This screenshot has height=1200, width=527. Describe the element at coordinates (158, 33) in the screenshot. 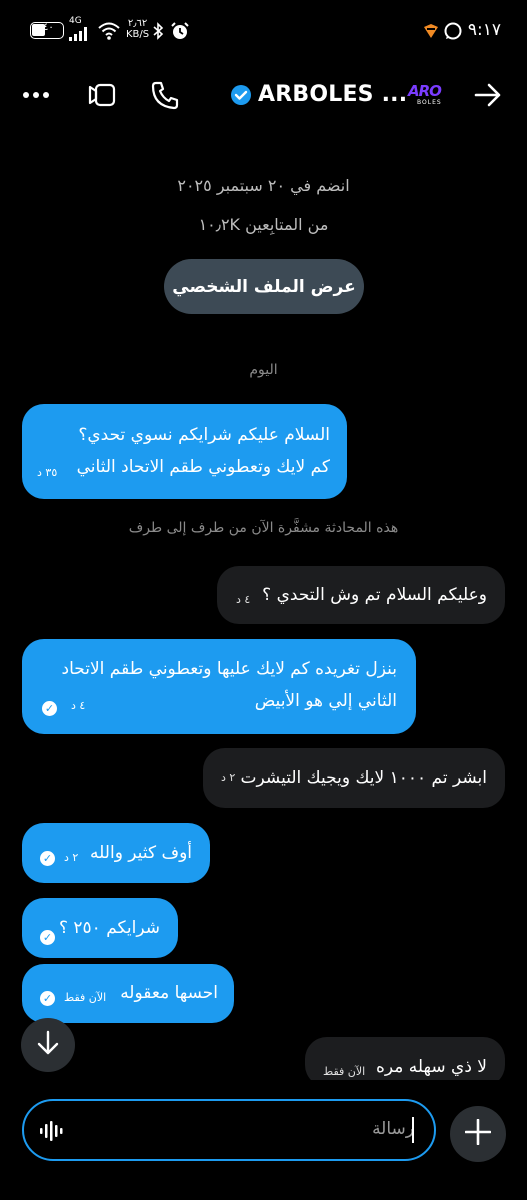

I see `bluetooth-icon` at that location.